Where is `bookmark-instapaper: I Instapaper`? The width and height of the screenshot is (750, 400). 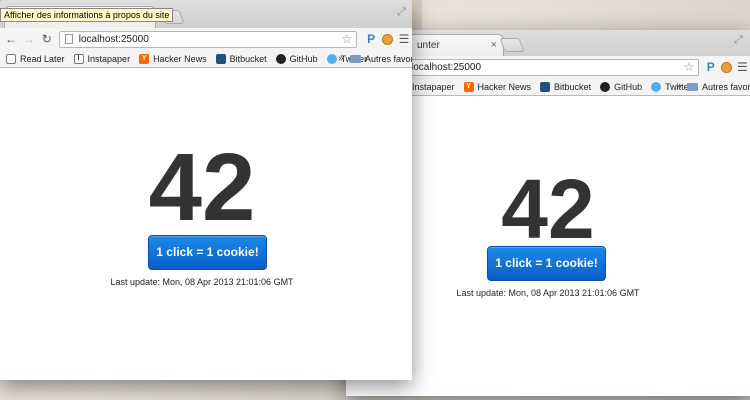
bookmark-instapaper: I Instapaper is located at coordinates (102, 58).